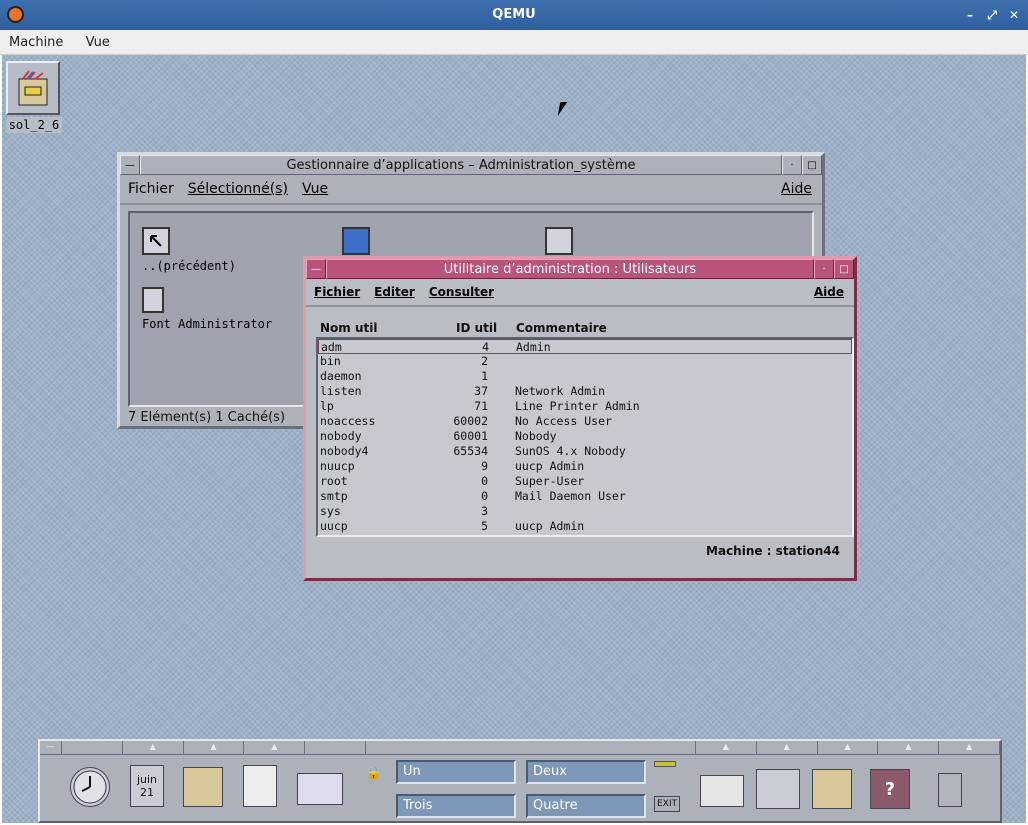 The width and height of the screenshot is (1028, 825). What do you see at coordinates (156, 241) in the screenshot?
I see `parent-folder-icon` at bounding box center [156, 241].